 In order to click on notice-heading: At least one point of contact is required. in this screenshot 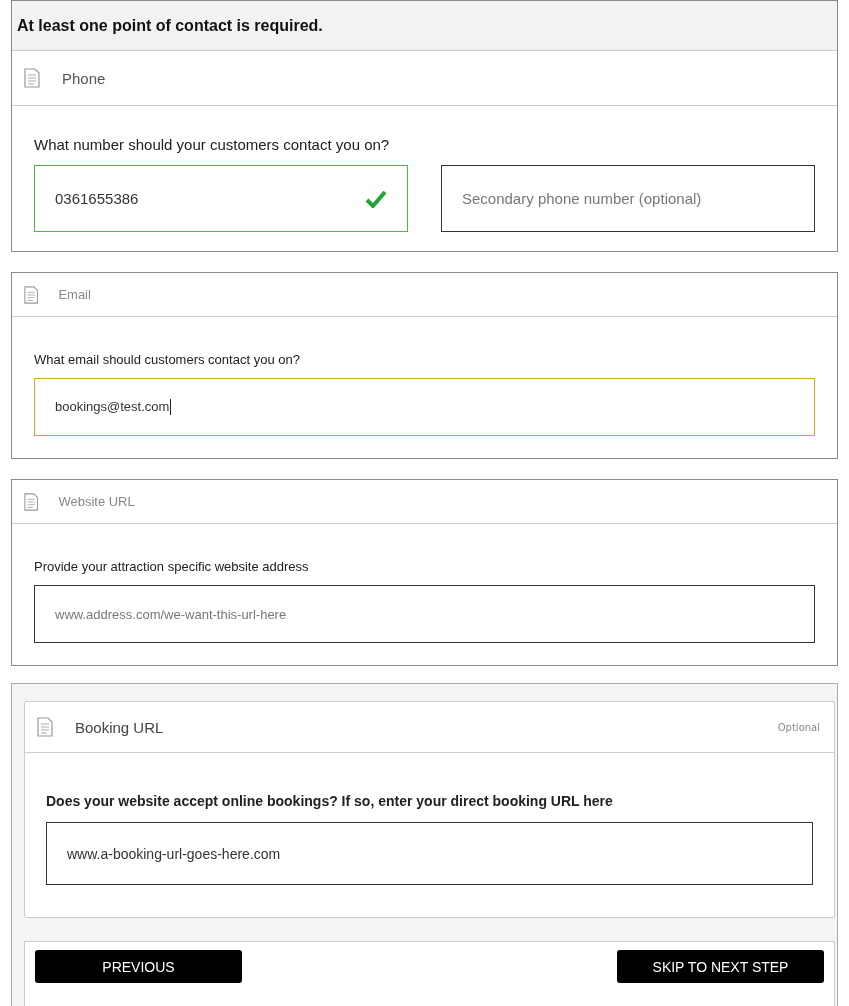, I will do `click(424, 26)`.